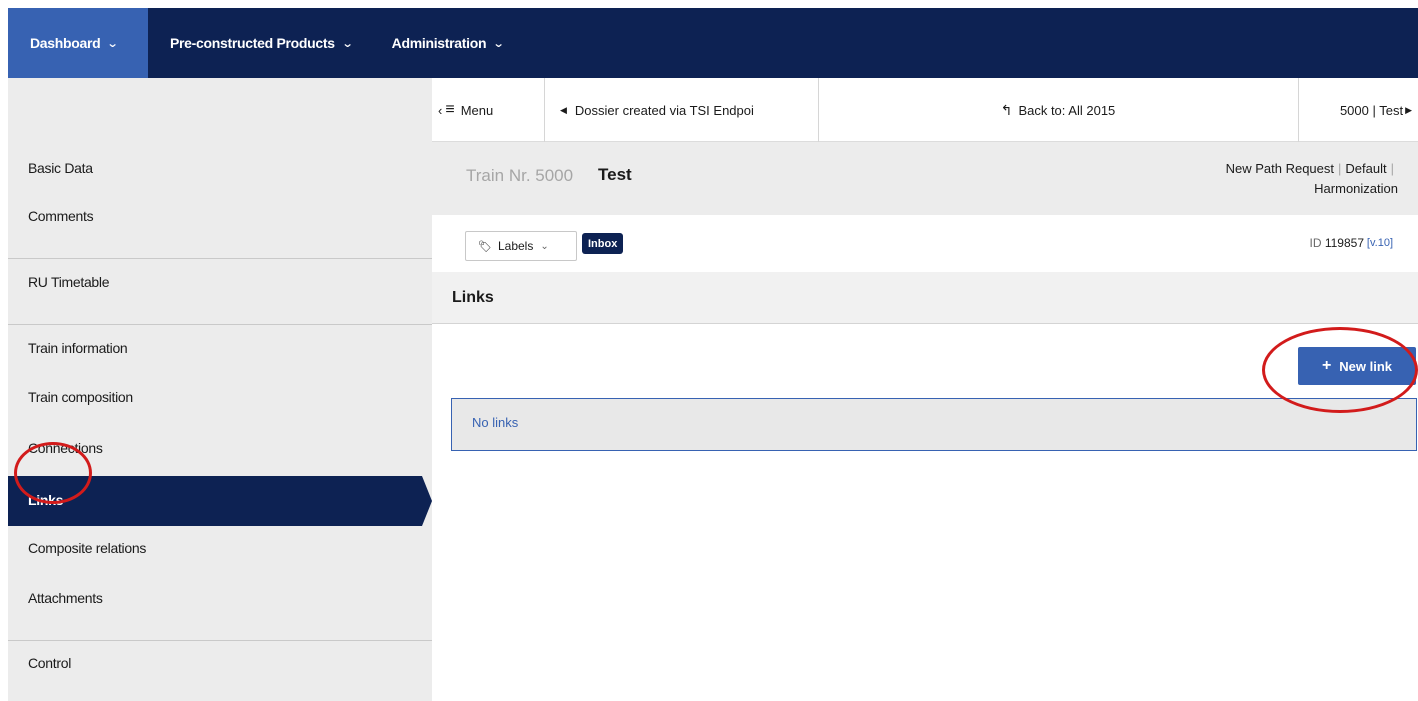 The image size is (1418, 701). What do you see at coordinates (46, 500) in the screenshot?
I see `sidebar-item-links-label: Links` at bounding box center [46, 500].